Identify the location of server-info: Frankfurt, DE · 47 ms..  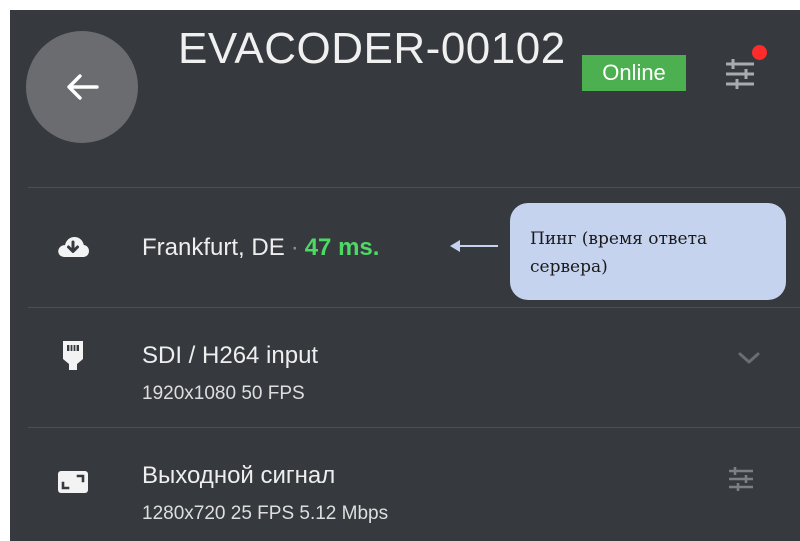
(260, 248).